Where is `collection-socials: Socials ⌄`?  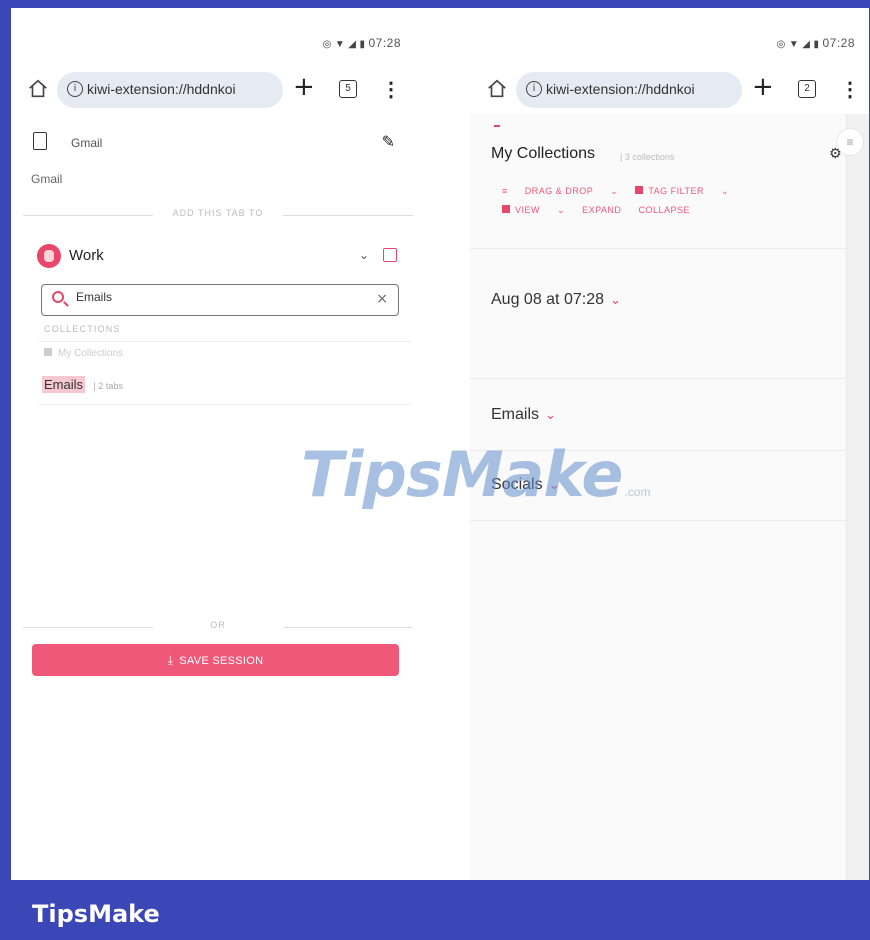
collection-socials: Socials ⌄ is located at coordinates (525, 485).